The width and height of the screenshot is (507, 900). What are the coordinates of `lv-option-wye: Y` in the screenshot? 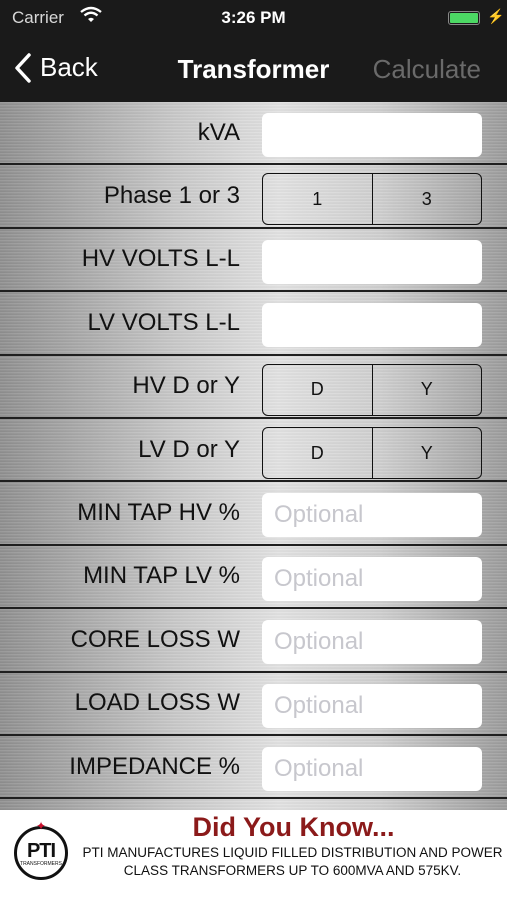 It's located at (426, 453).